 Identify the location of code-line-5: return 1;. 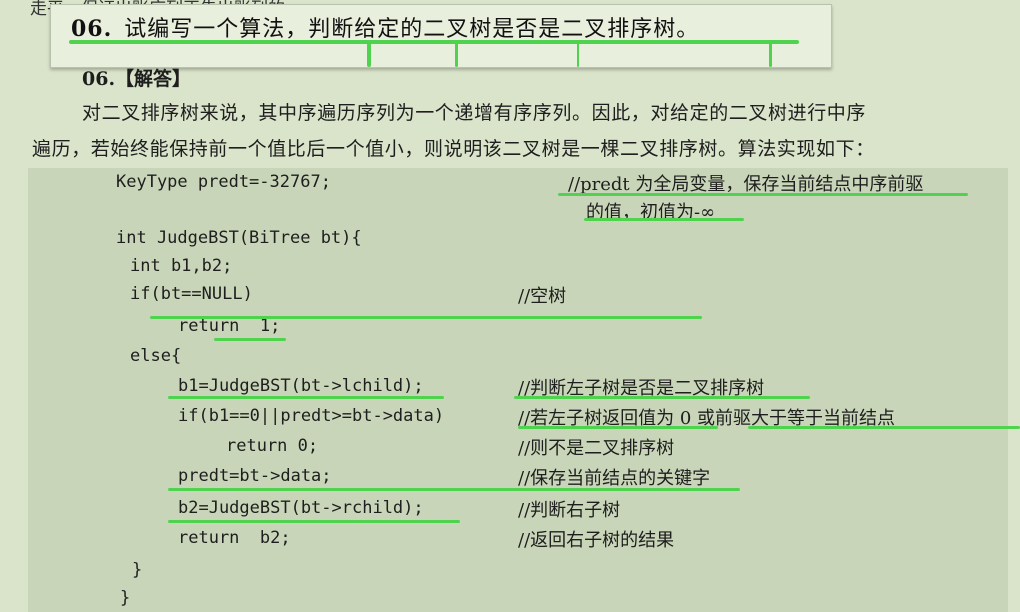
(229, 326).